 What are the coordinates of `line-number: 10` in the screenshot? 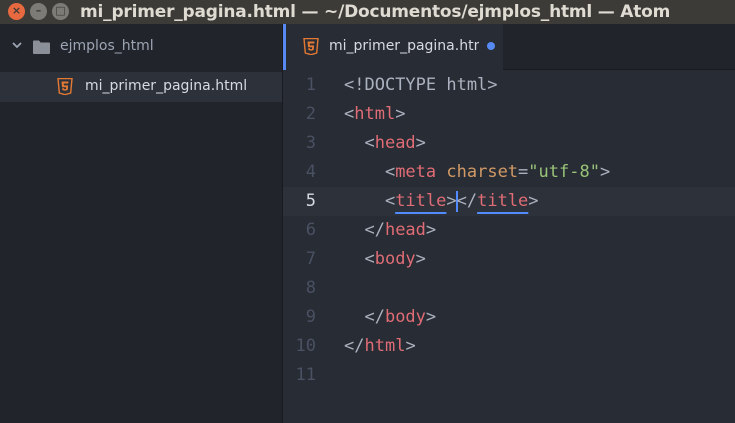 It's located at (305, 346).